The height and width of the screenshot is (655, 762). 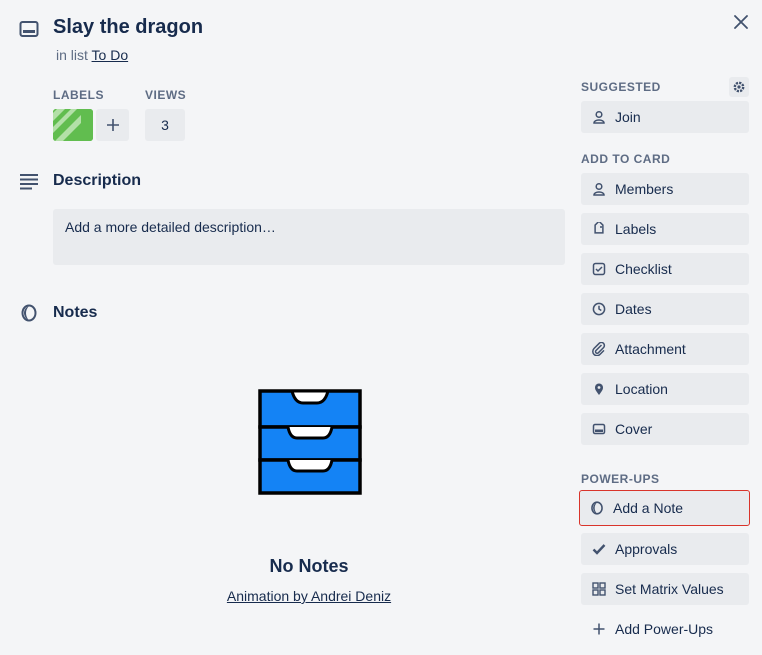 What do you see at coordinates (128, 27) in the screenshot?
I see `card-title: Slay the dragon` at bounding box center [128, 27].